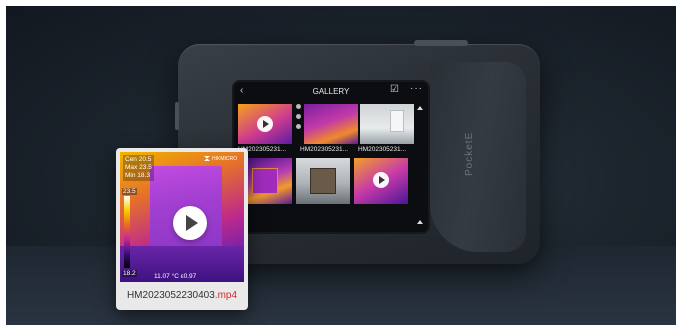  What do you see at coordinates (331, 91) in the screenshot?
I see `gallery-header: ‹ GALLERY ☑ ···` at bounding box center [331, 91].